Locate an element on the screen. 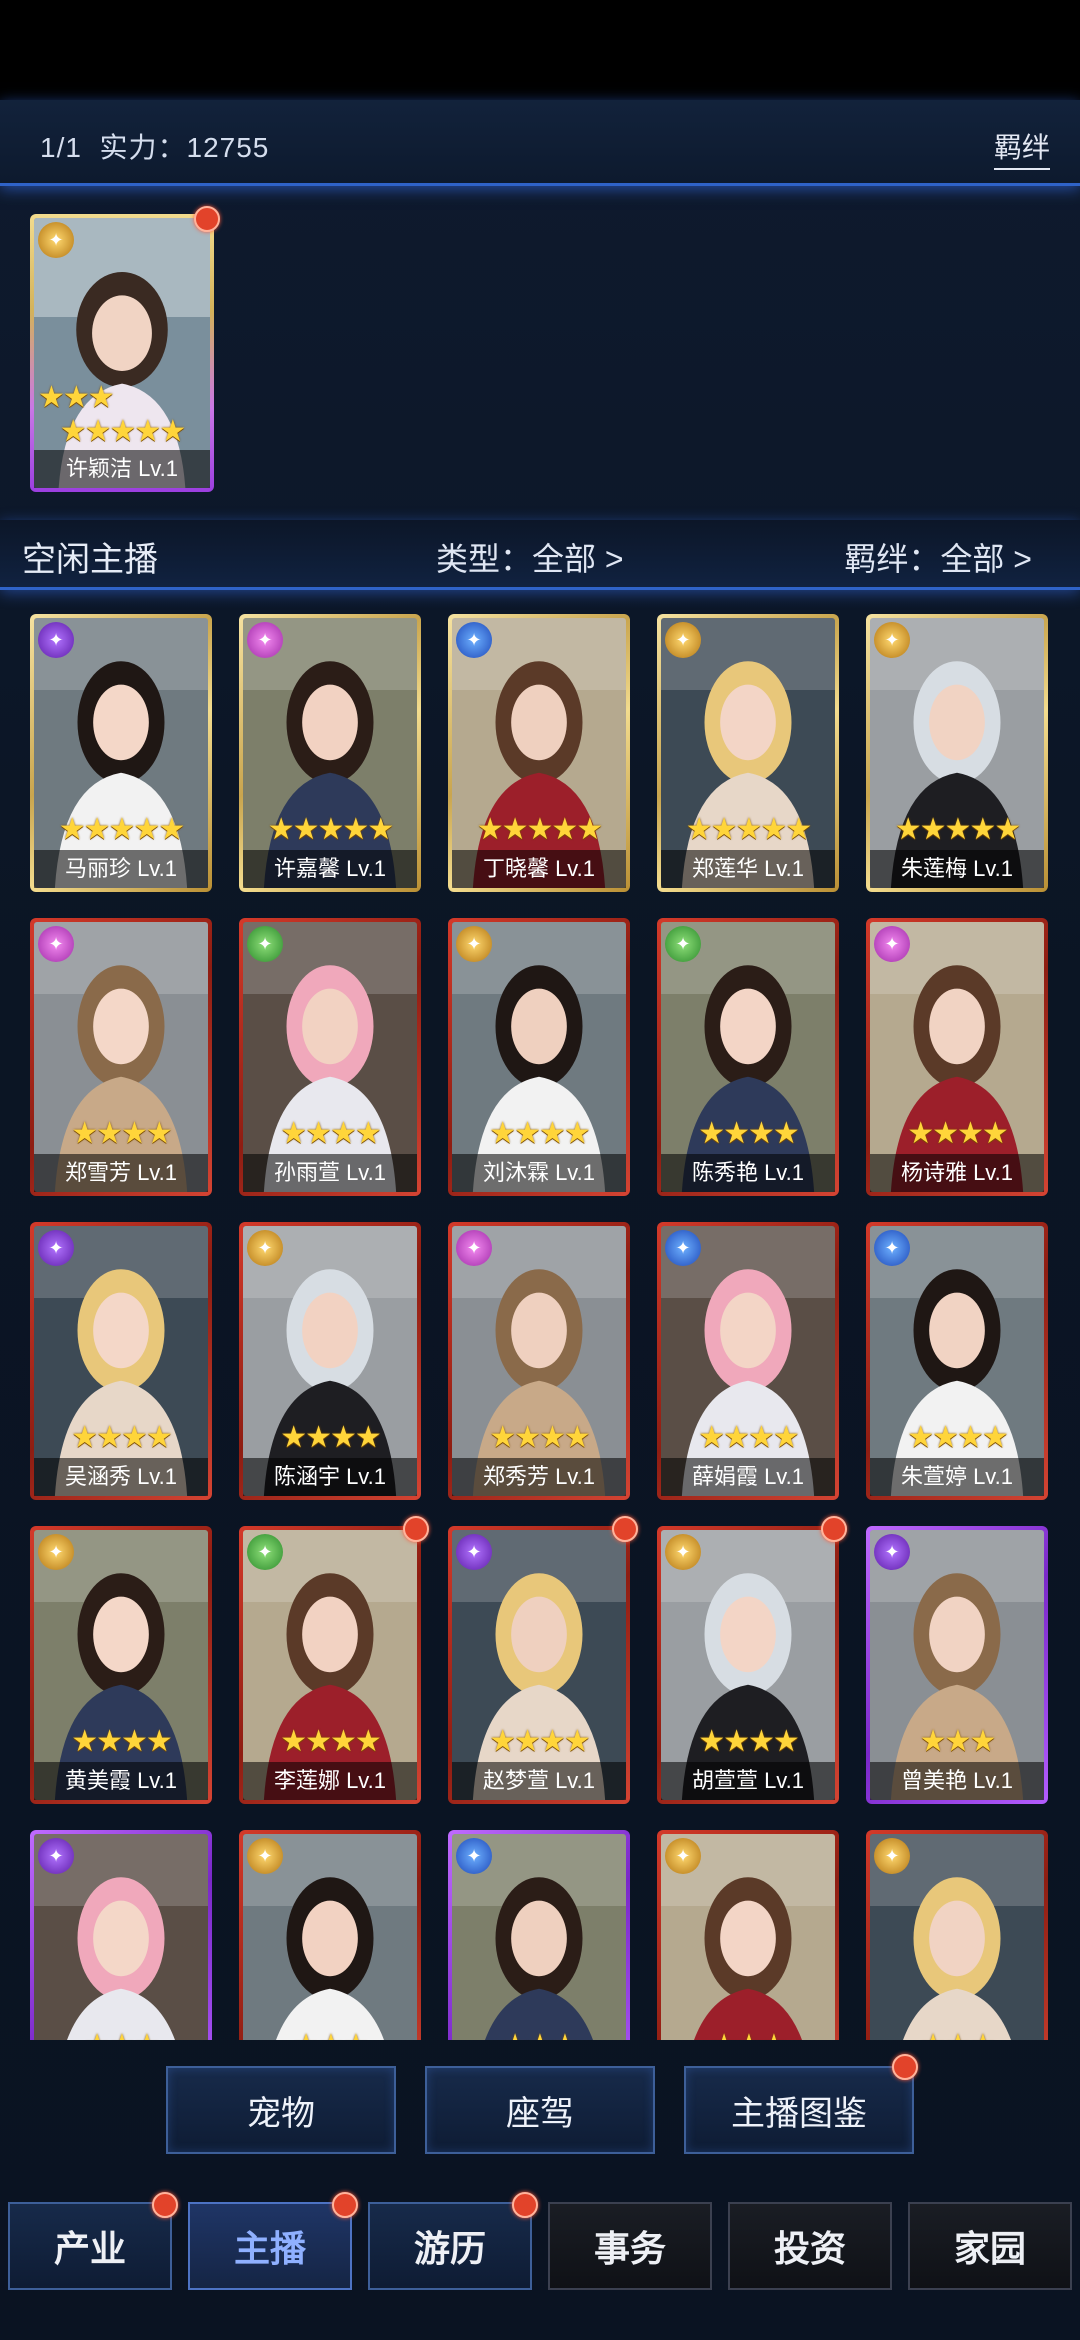  streamer-card: ✦ ★★★★ 刘沐霖 Lv.1 is located at coordinates (539, 1057).